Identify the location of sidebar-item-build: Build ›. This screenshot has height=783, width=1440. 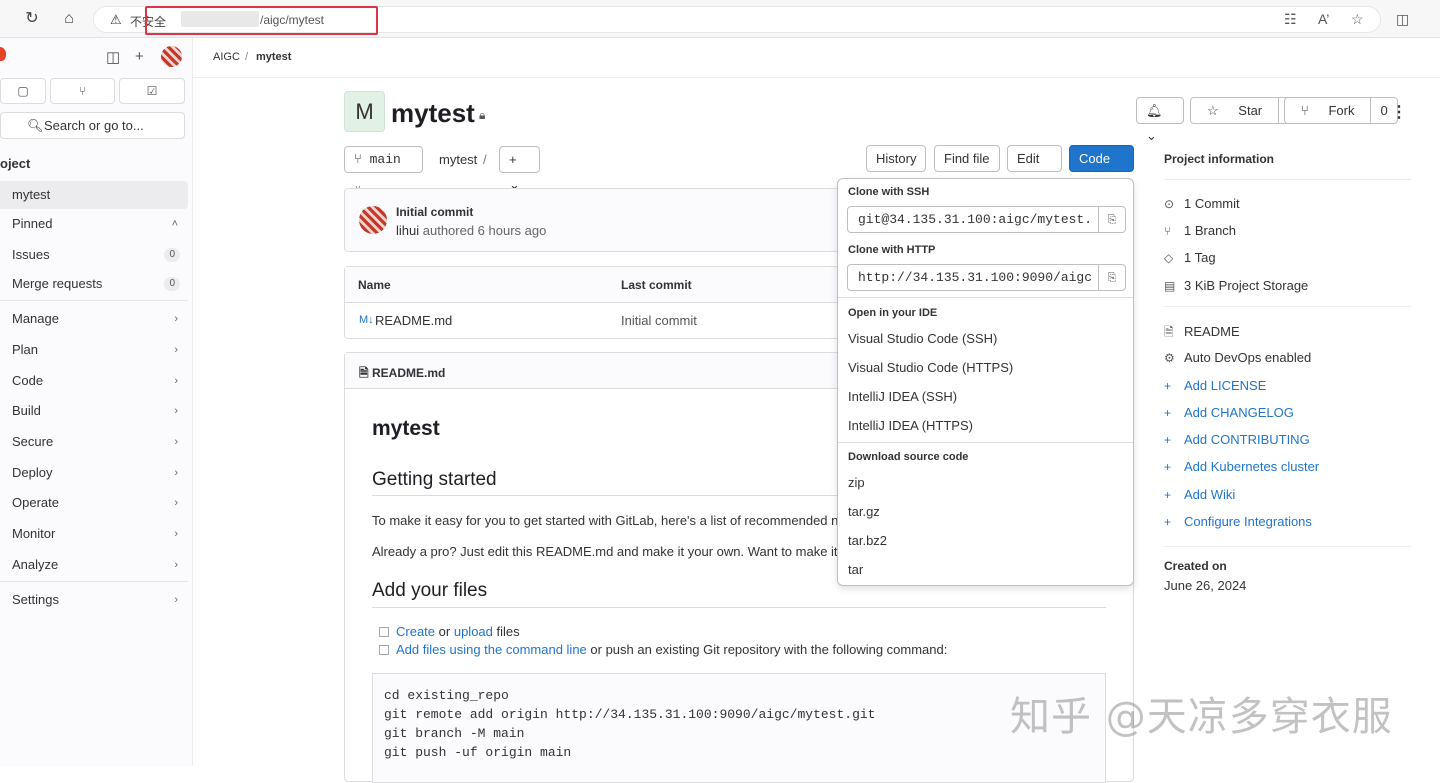
(94, 411).